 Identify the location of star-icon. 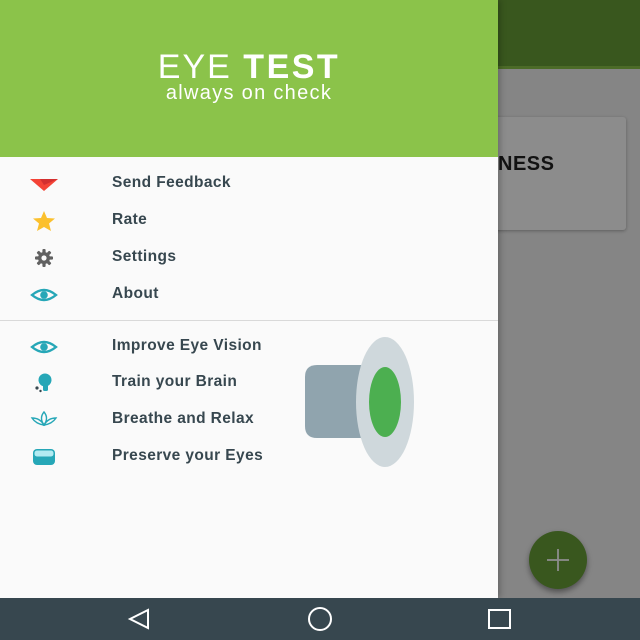
(44, 221).